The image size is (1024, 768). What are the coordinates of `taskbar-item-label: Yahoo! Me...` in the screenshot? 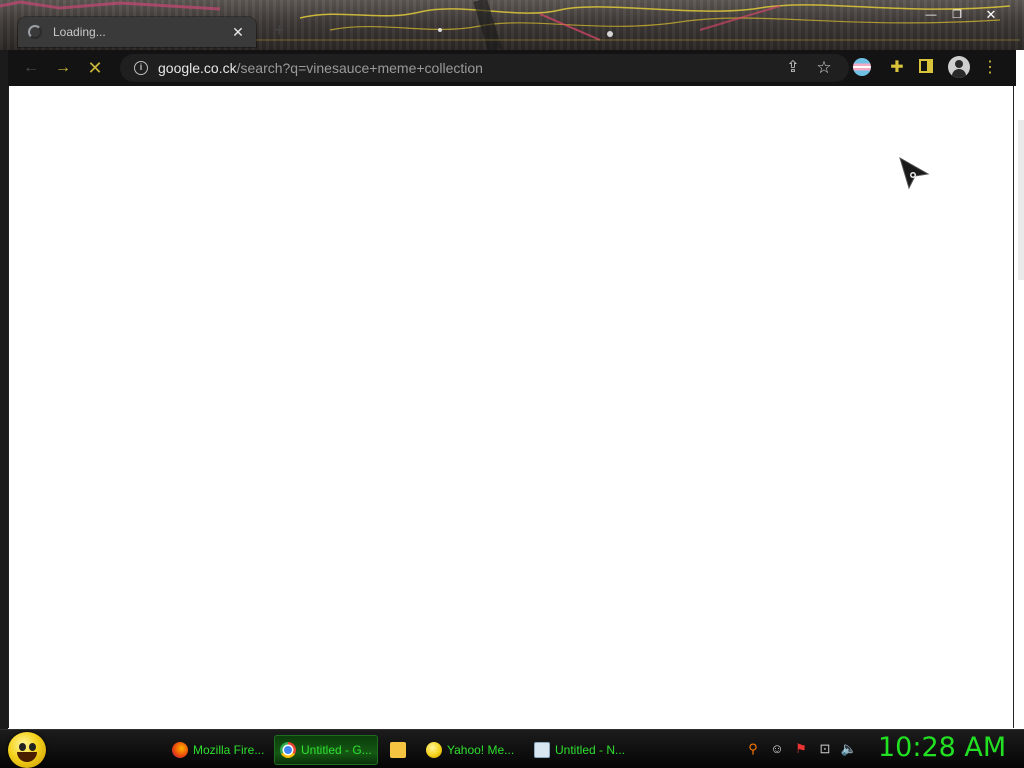 It's located at (481, 750).